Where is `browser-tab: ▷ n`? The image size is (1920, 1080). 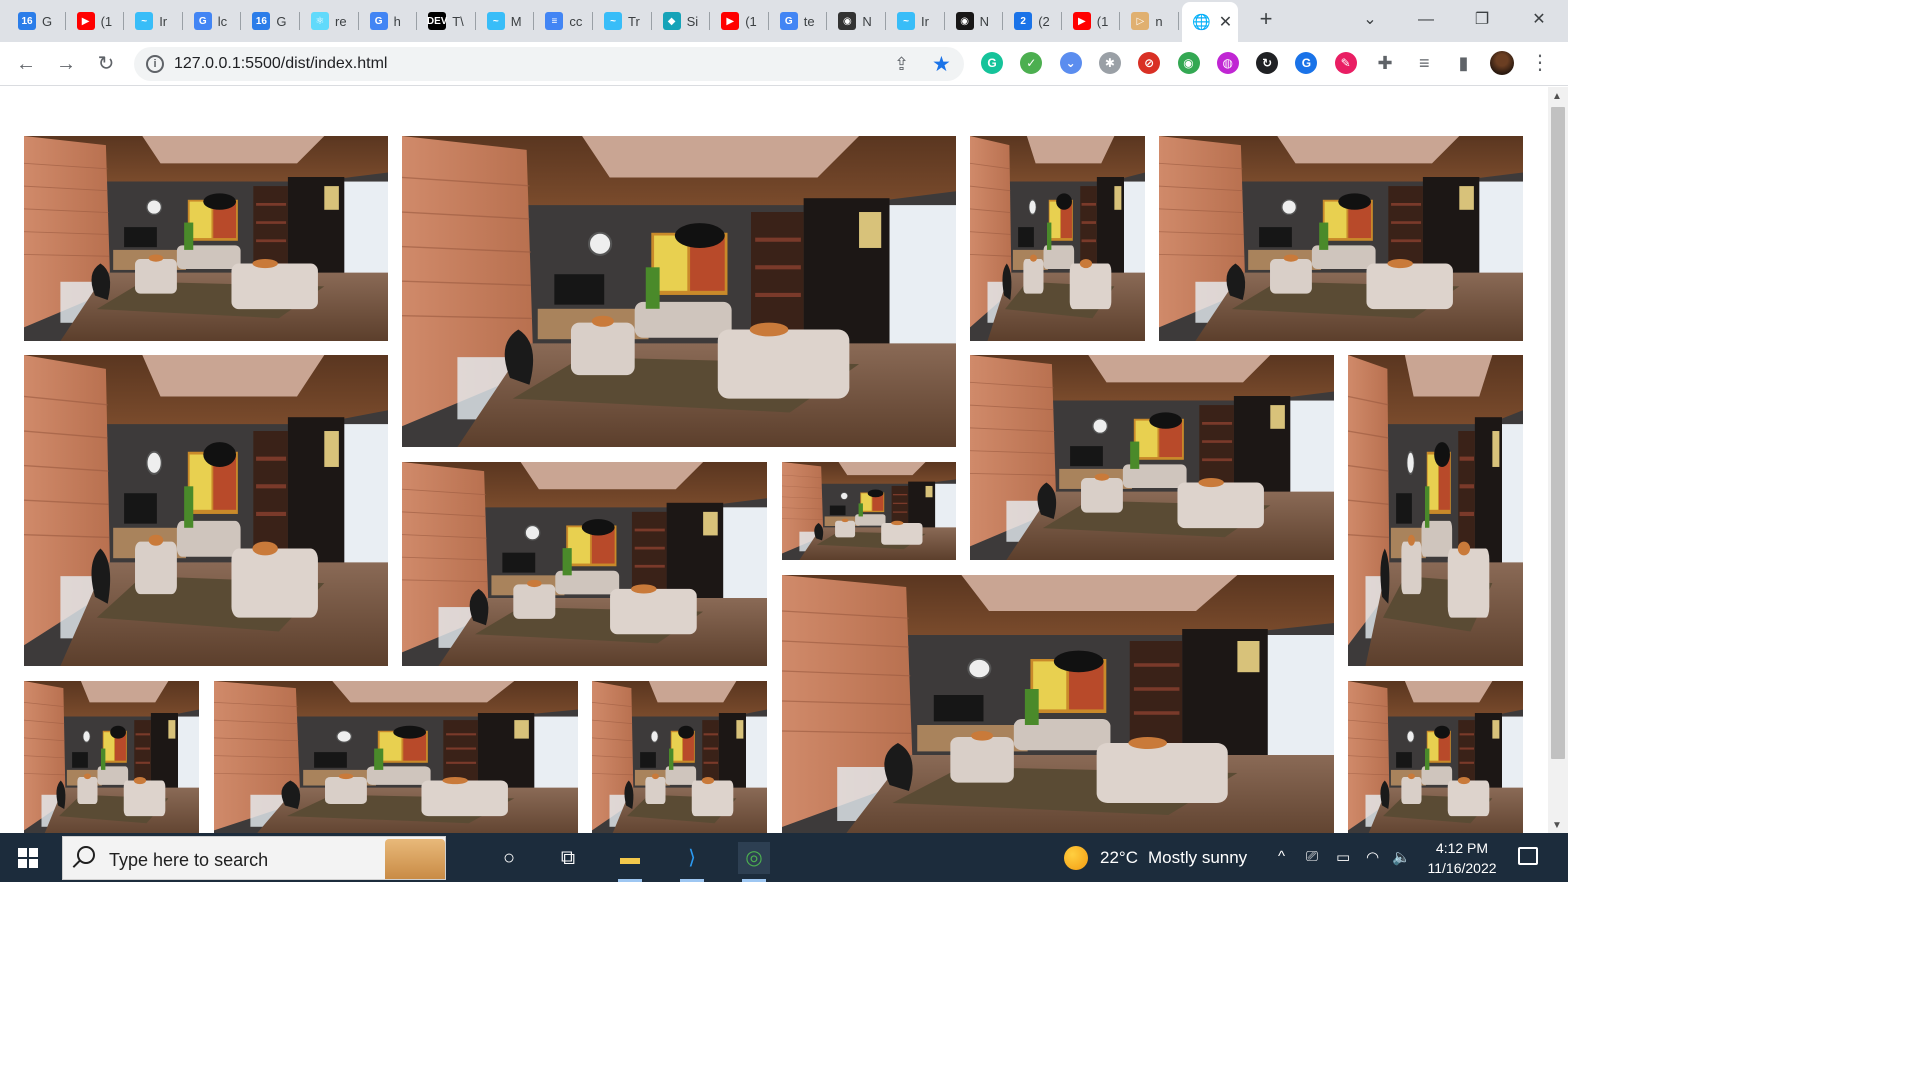 browser-tab: ▷ n is located at coordinates (1149, 21).